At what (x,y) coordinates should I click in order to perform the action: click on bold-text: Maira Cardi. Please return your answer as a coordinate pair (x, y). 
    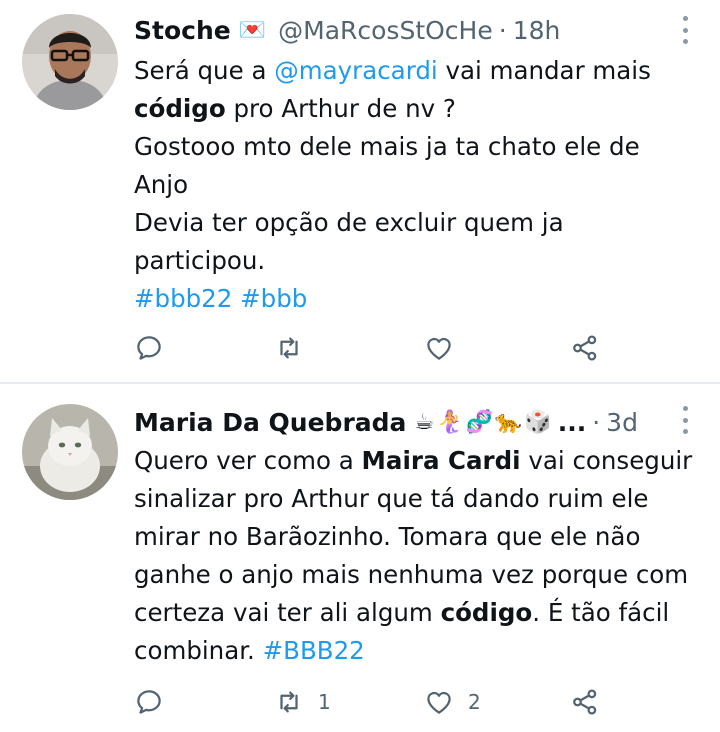
    Looking at the image, I should click on (441, 460).